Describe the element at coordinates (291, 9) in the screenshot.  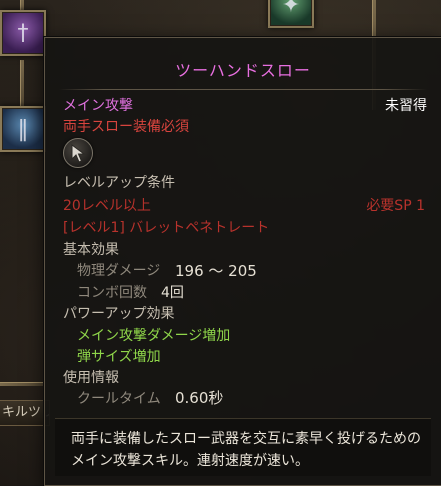
I see `emblem-icon: ✦` at that location.